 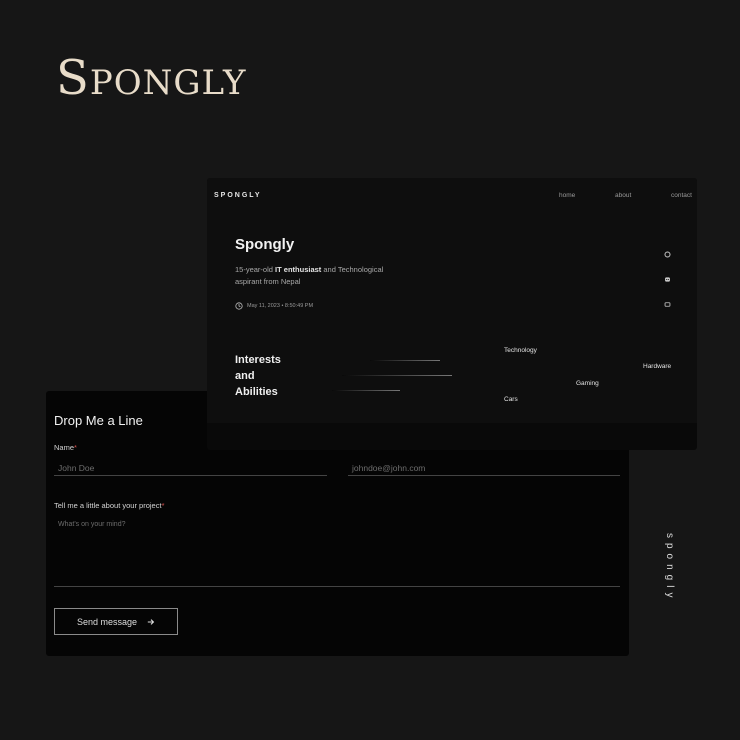 What do you see at coordinates (258, 376) in the screenshot?
I see `interests-heading: Interests and Abilities` at bounding box center [258, 376].